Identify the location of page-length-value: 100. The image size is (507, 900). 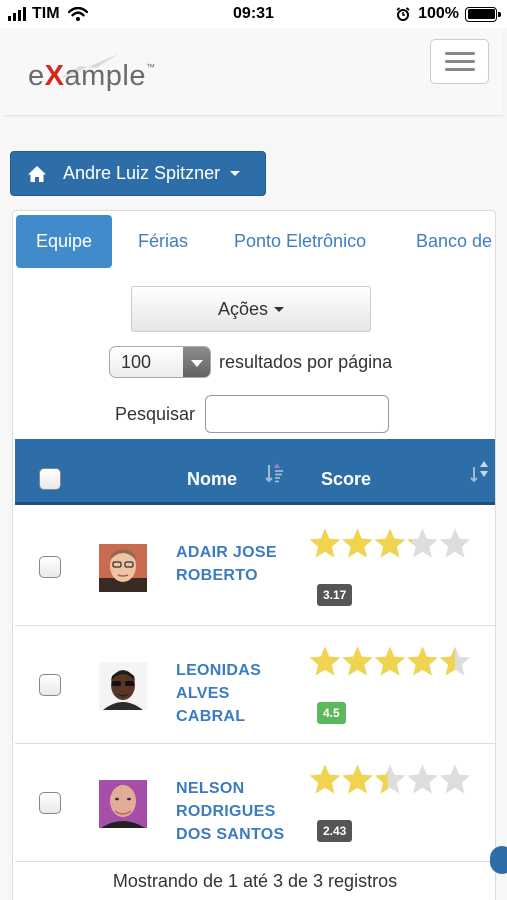
(136, 362).